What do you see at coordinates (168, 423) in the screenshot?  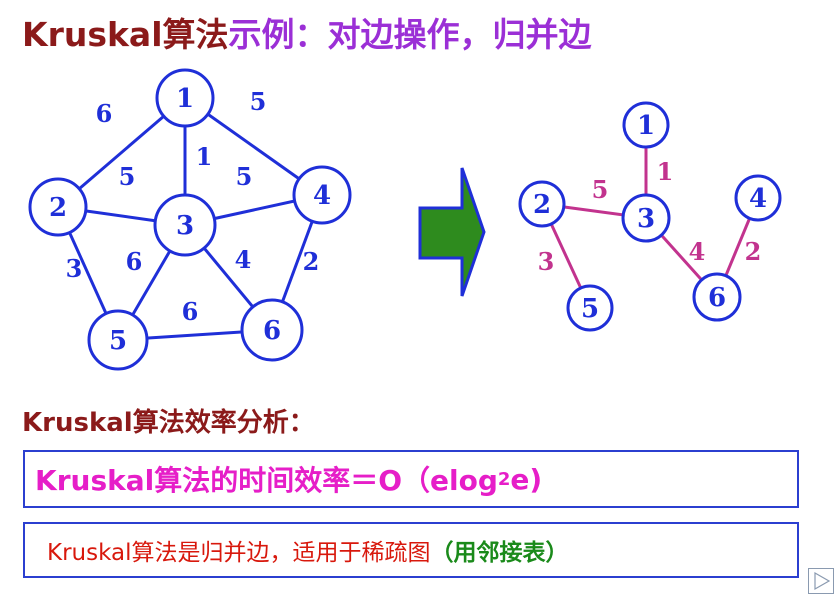 I see `efficiency-heading: Kruskal算法效率分析：` at bounding box center [168, 423].